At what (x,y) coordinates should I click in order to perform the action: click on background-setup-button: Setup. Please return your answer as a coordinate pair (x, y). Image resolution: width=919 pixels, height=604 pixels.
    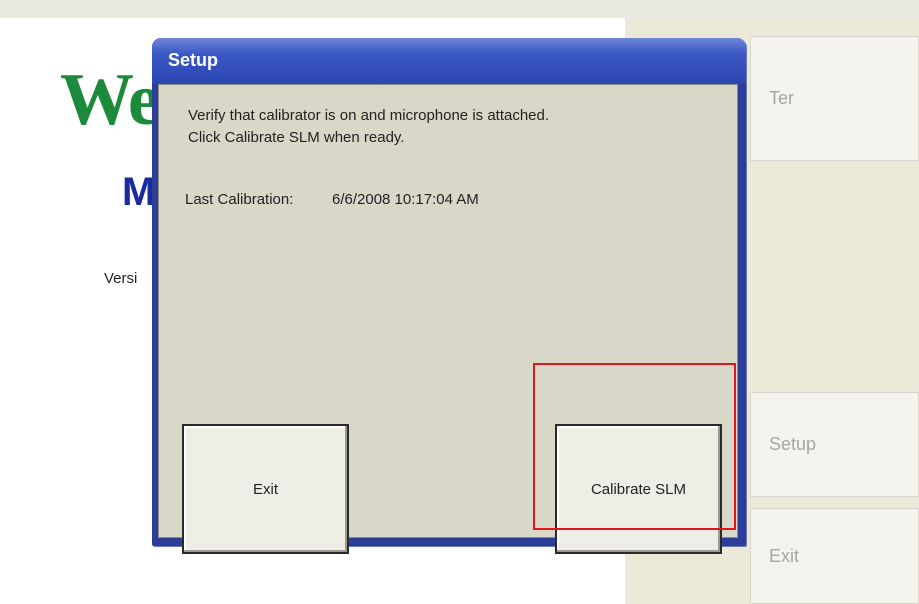
    Looking at the image, I should click on (834, 444).